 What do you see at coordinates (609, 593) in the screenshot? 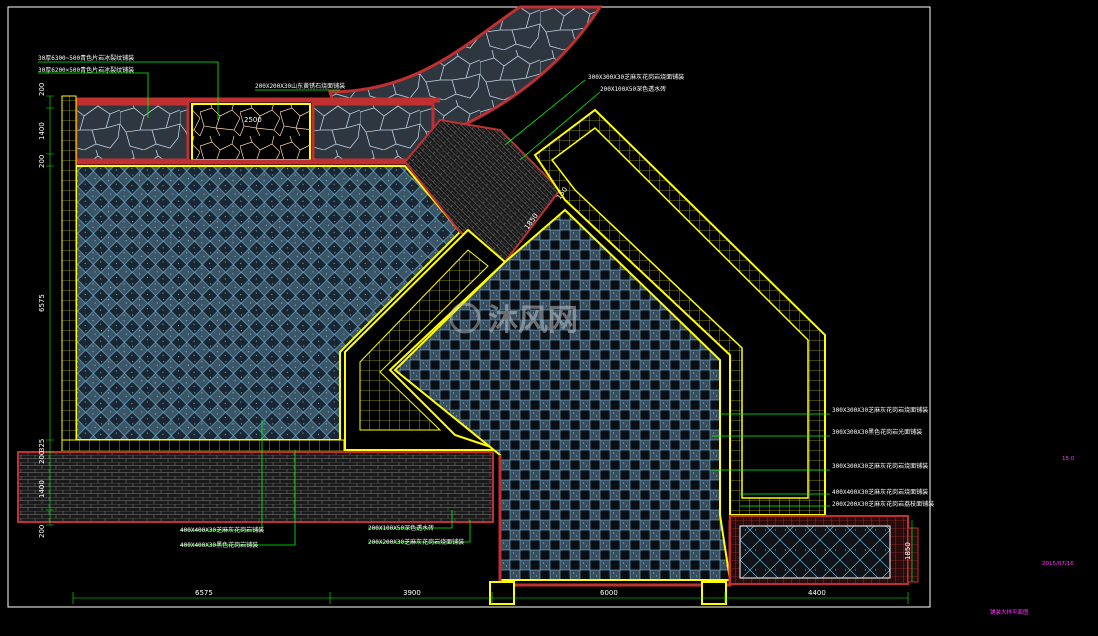
I see `dim-bottom-3: 6000` at bounding box center [609, 593].